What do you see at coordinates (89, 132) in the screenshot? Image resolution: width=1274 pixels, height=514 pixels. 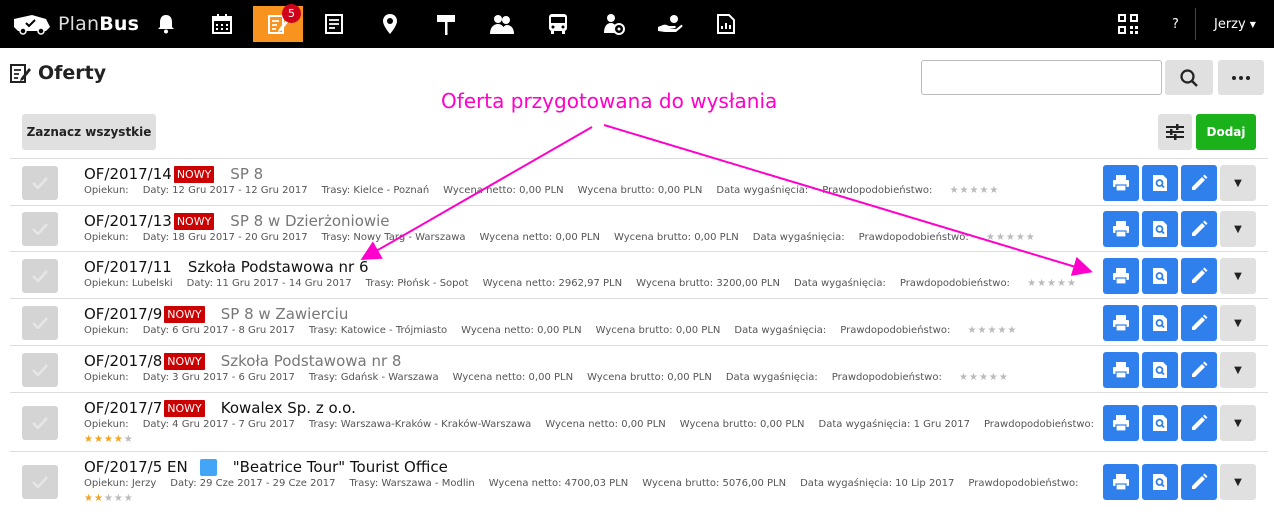 I see `select-all-button: Zaznacz wszystkie` at bounding box center [89, 132].